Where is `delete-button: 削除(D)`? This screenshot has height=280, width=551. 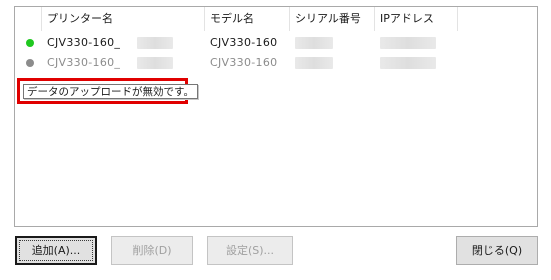 delete-button: 削除(D) is located at coordinates (152, 250).